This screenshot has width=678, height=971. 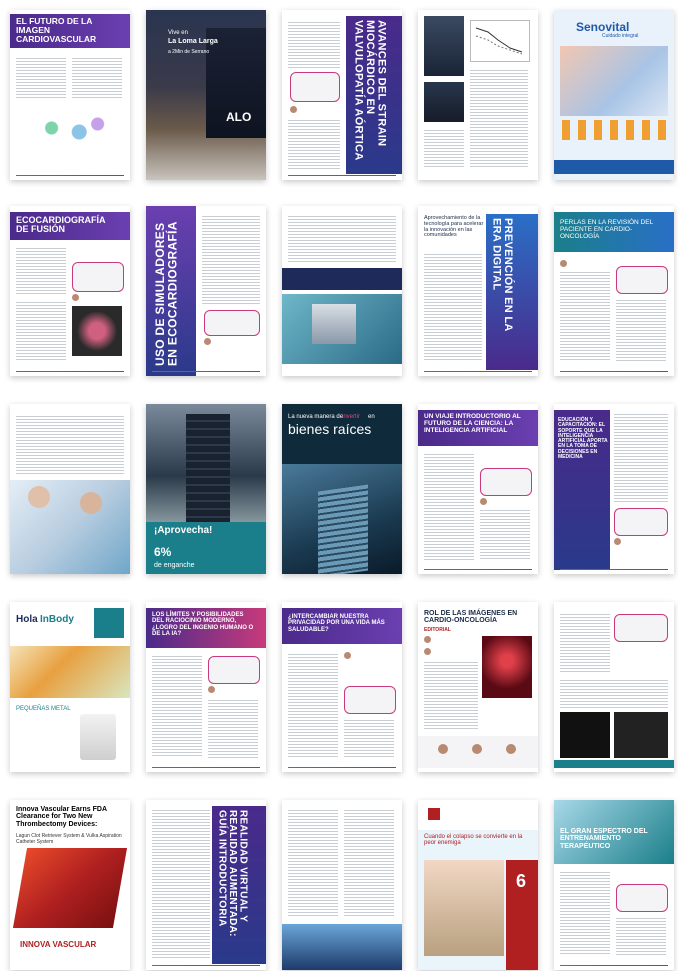 What do you see at coordinates (471, 617) in the screenshot?
I see `article-title: ROL DE LAS IMÁGENES EN CARDIO-ONCOLOGÍA` at bounding box center [471, 617].